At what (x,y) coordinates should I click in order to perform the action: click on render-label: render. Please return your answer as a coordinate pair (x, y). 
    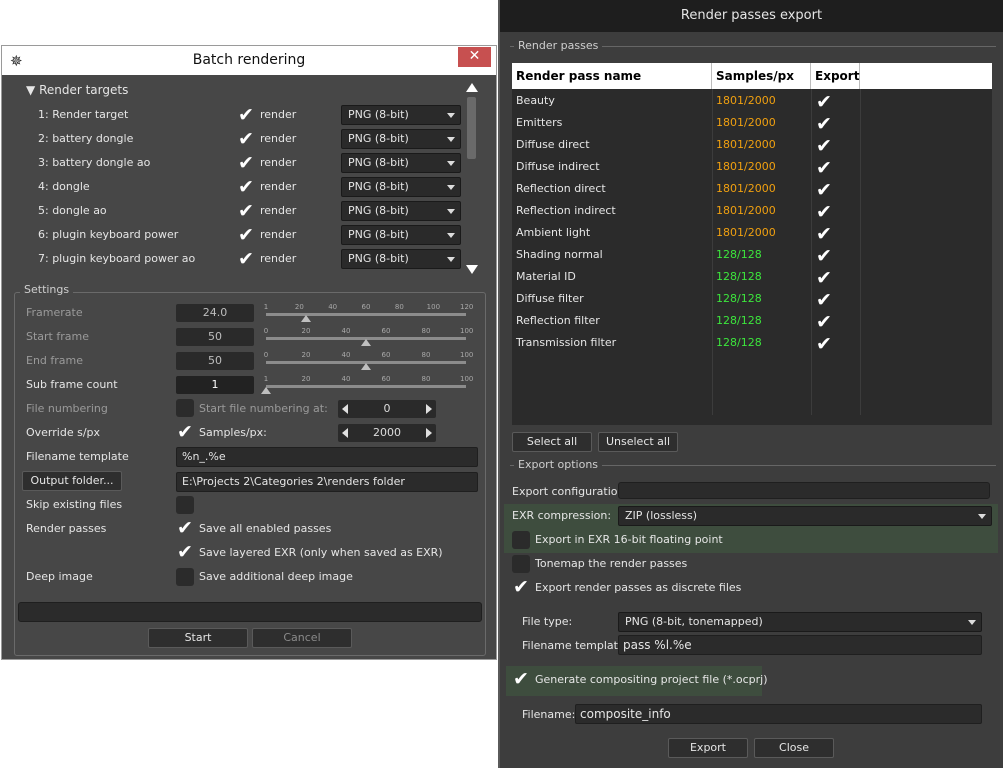
    Looking at the image, I should click on (278, 186).